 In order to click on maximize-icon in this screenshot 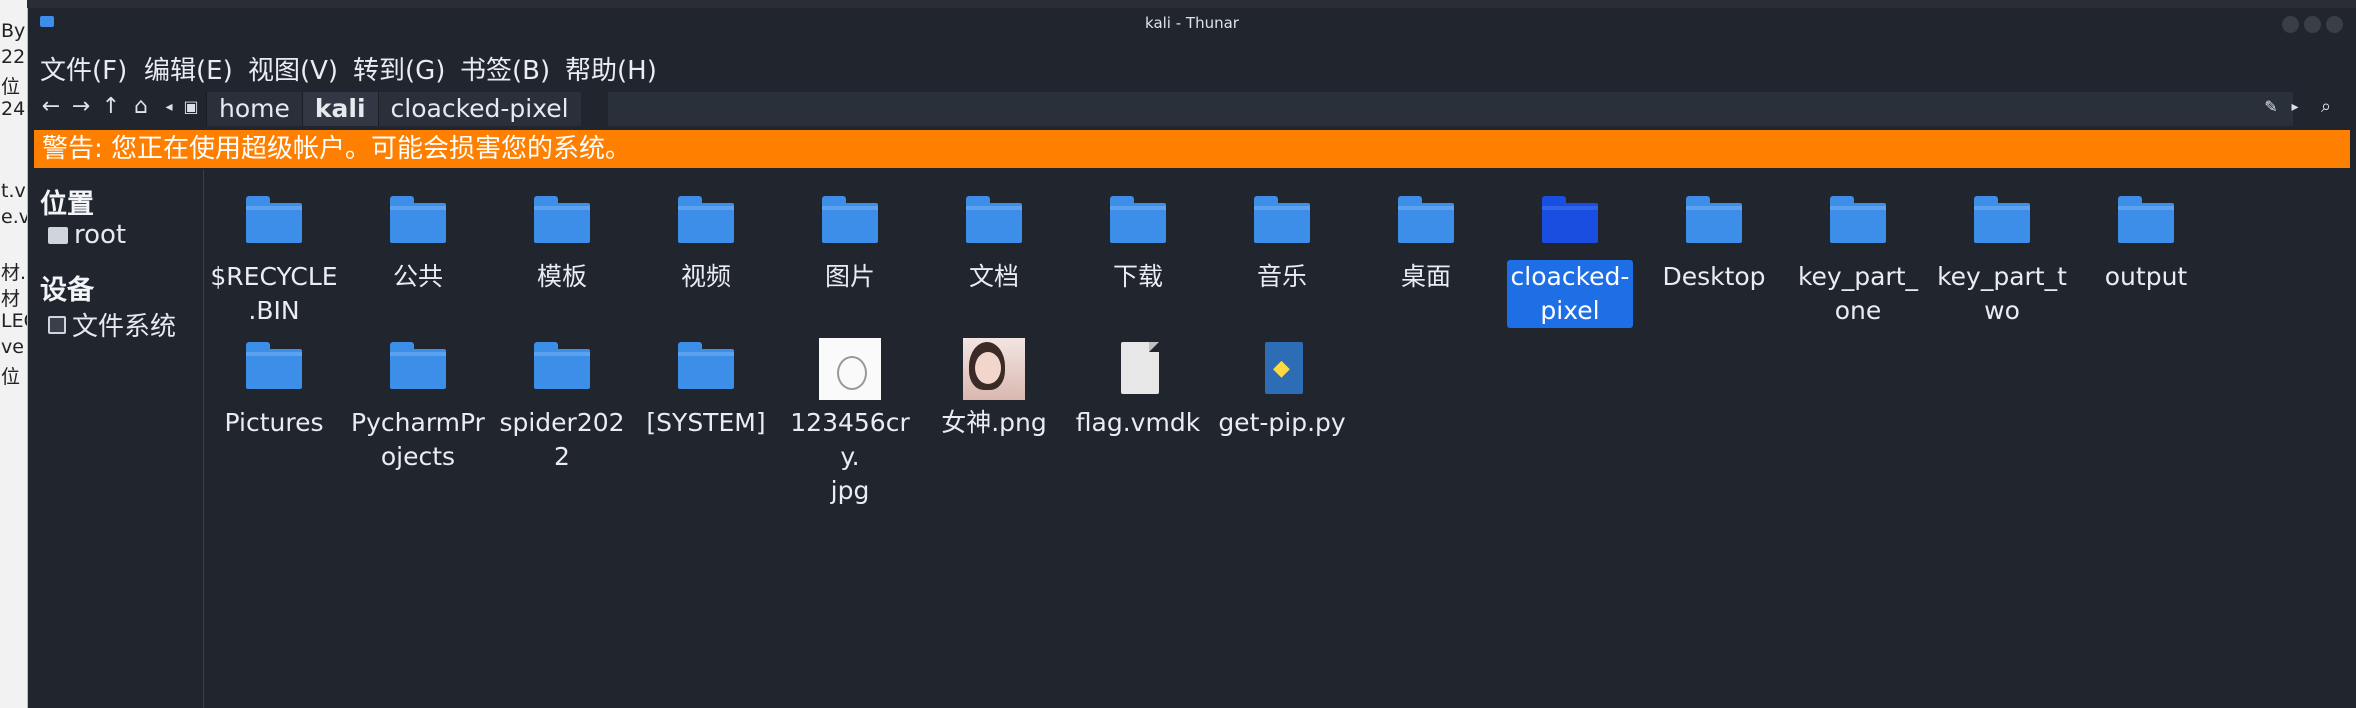, I will do `click(2312, 24)`.